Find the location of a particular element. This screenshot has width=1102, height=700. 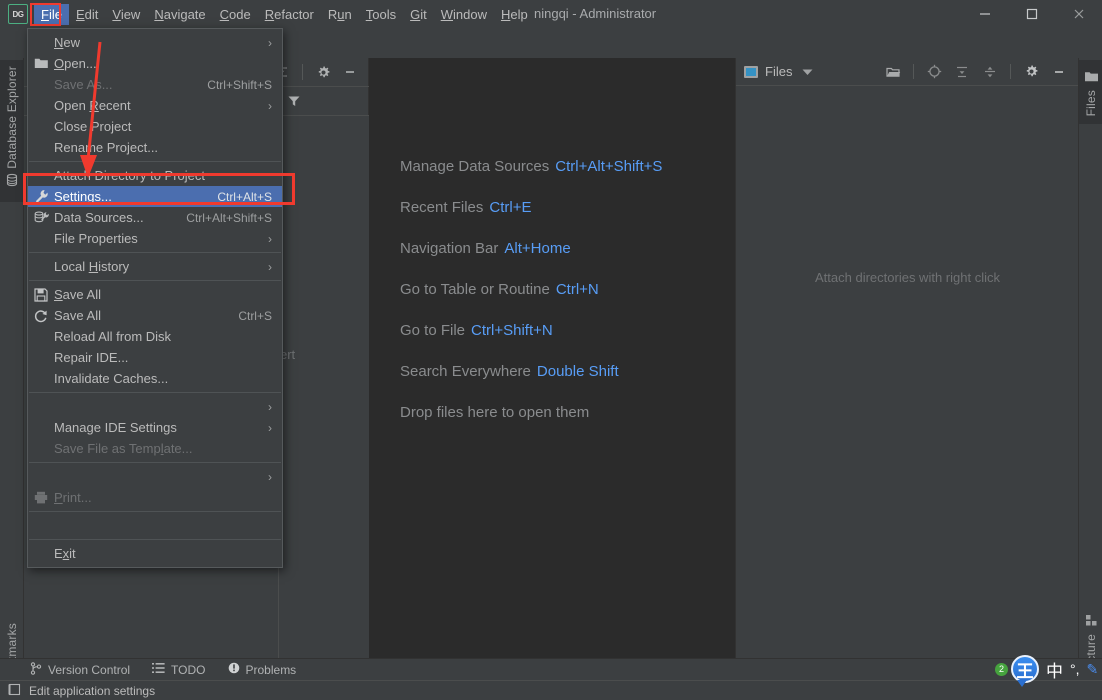

menu-item-navigate: Navigate is located at coordinates (179, 14).